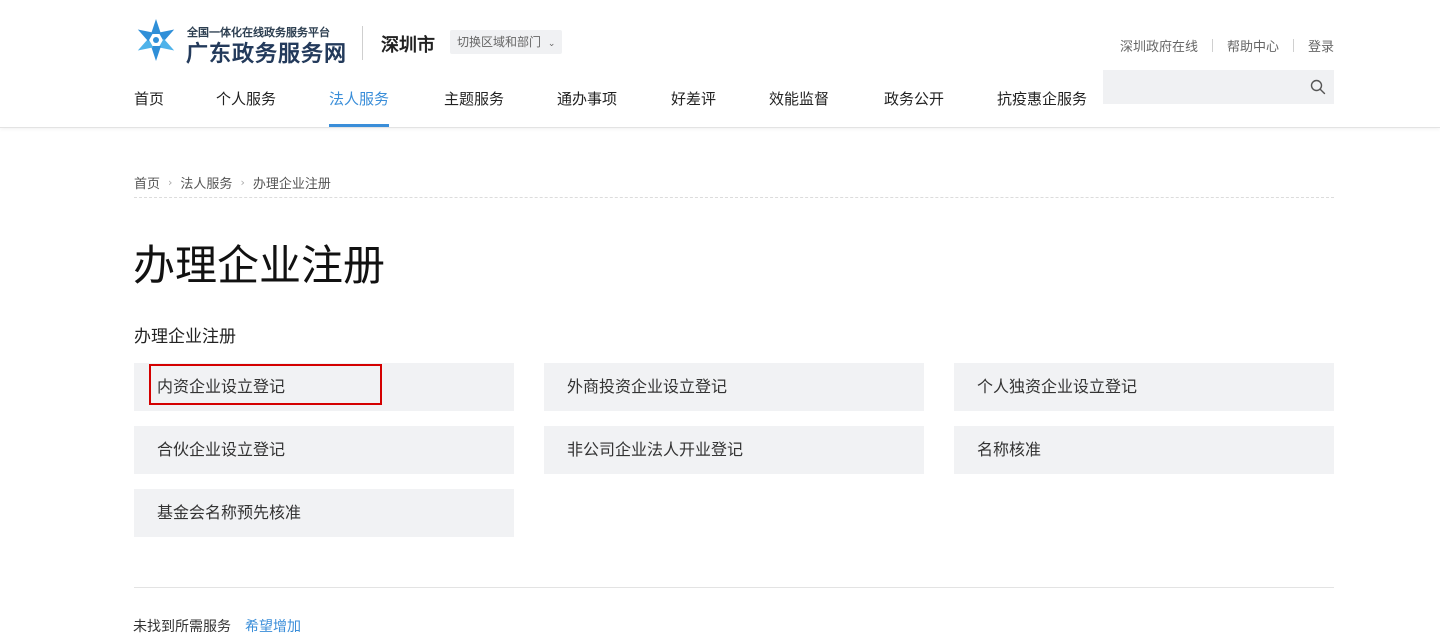 This screenshot has height=636, width=1440. What do you see at coordinates (359, 108) in the screenshot?
I see `nav-item-legal-person-services: 法人服务` at bounding box center [359, 108].